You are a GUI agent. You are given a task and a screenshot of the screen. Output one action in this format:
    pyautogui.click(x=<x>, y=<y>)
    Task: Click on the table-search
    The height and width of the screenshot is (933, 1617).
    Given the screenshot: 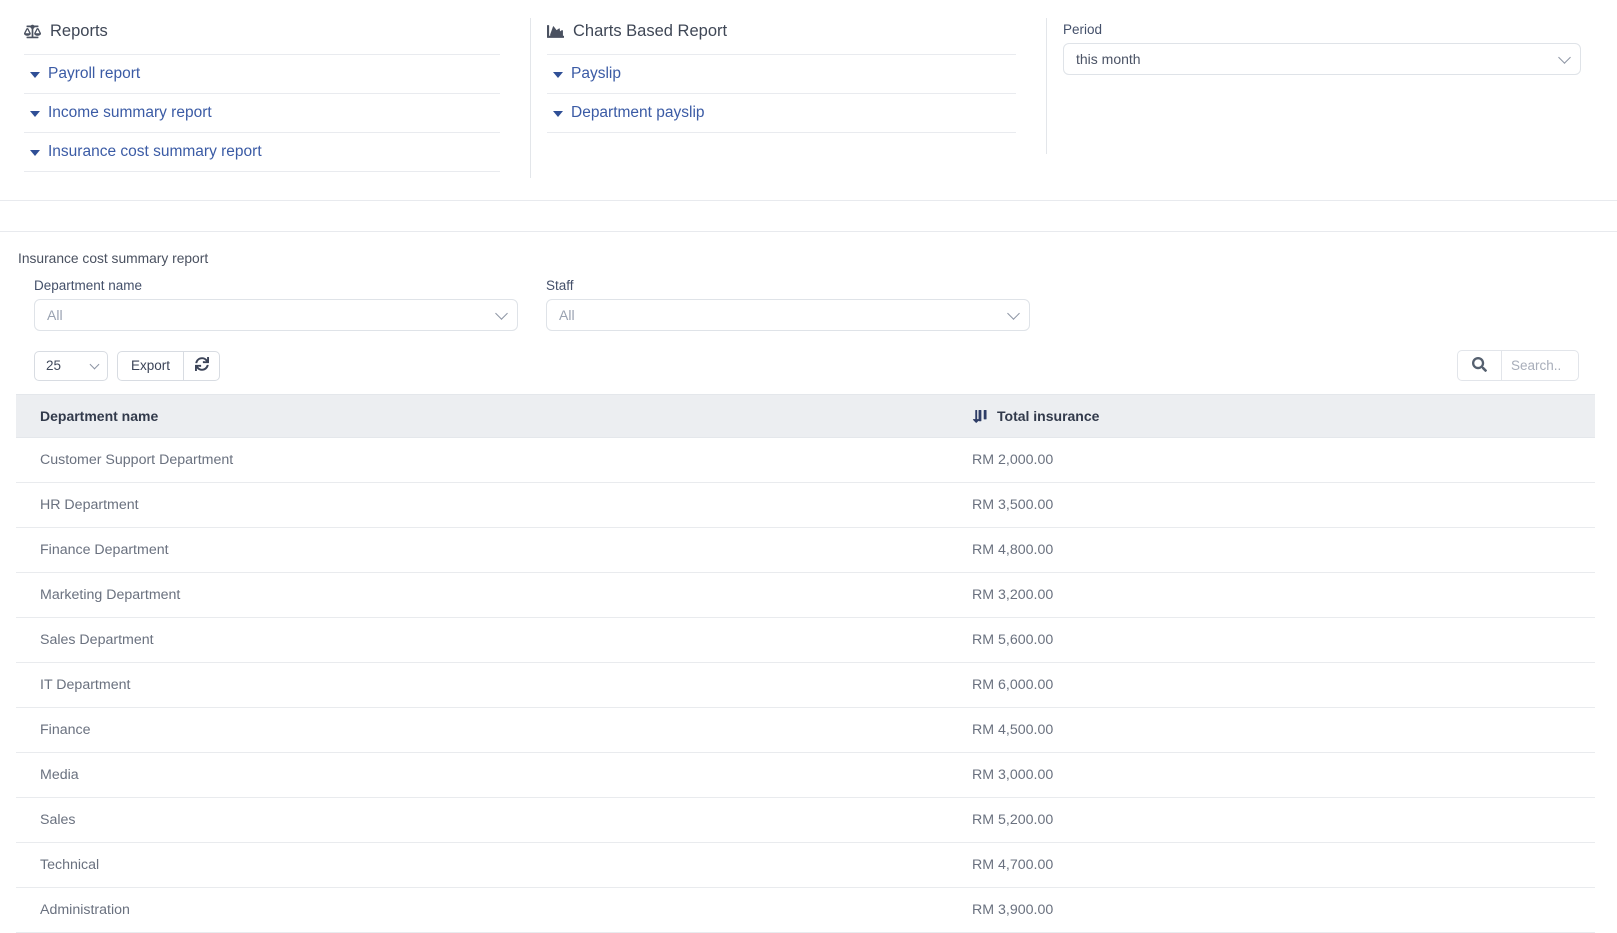 What is the action you would take?
    pyautogui.click(x=1518, y=365)
    